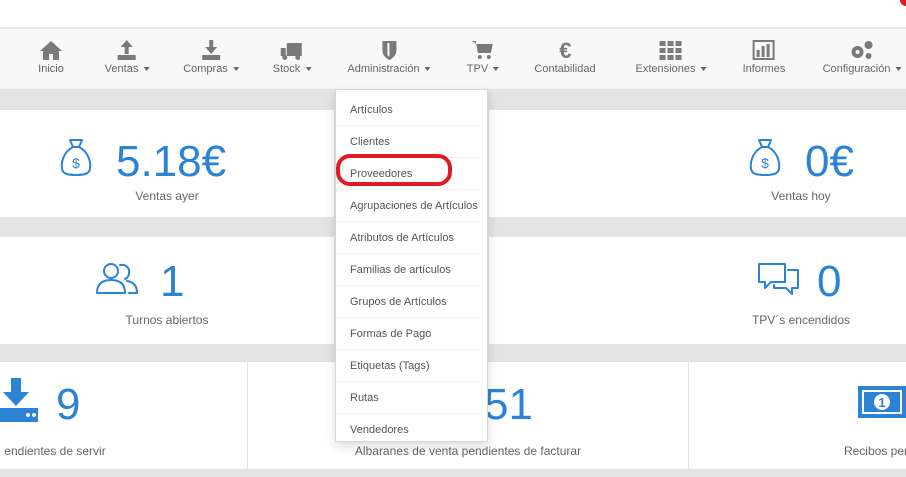 The height and width of the screenshot is (477, 906). I want to click on grid-icon, so click(671, 50).